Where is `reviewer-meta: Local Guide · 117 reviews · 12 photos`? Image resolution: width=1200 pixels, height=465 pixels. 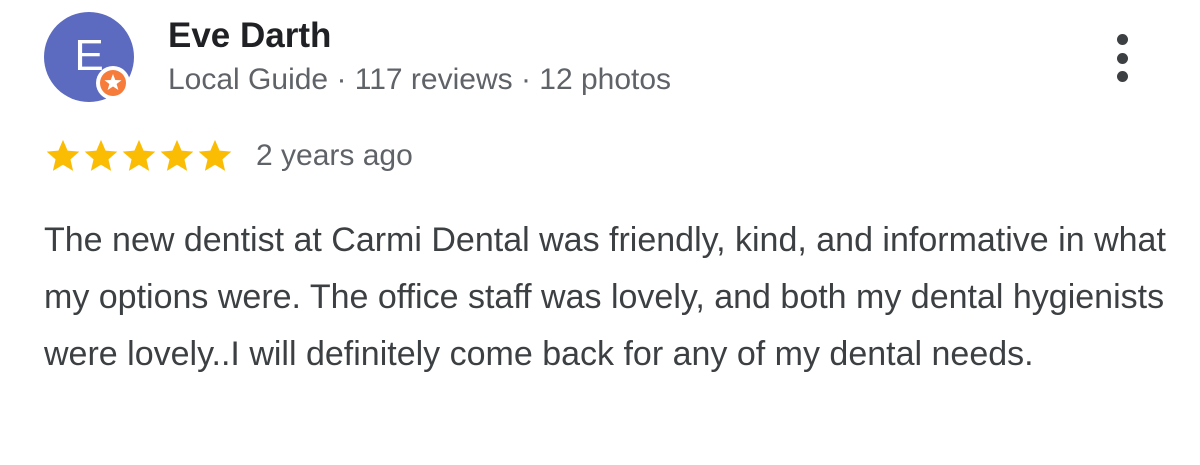
reviewer-meta: Local Guide · 117 reviews · 12 photos is located at coordinates (420, 79).